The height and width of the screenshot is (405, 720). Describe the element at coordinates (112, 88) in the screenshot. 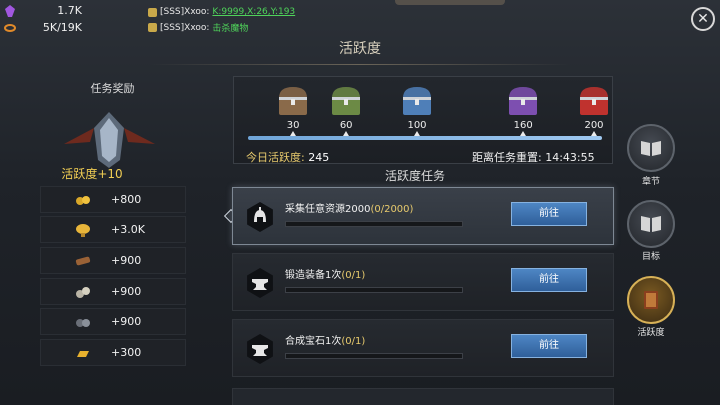

I see `reward-panel-title: 任务奖励` at that location.